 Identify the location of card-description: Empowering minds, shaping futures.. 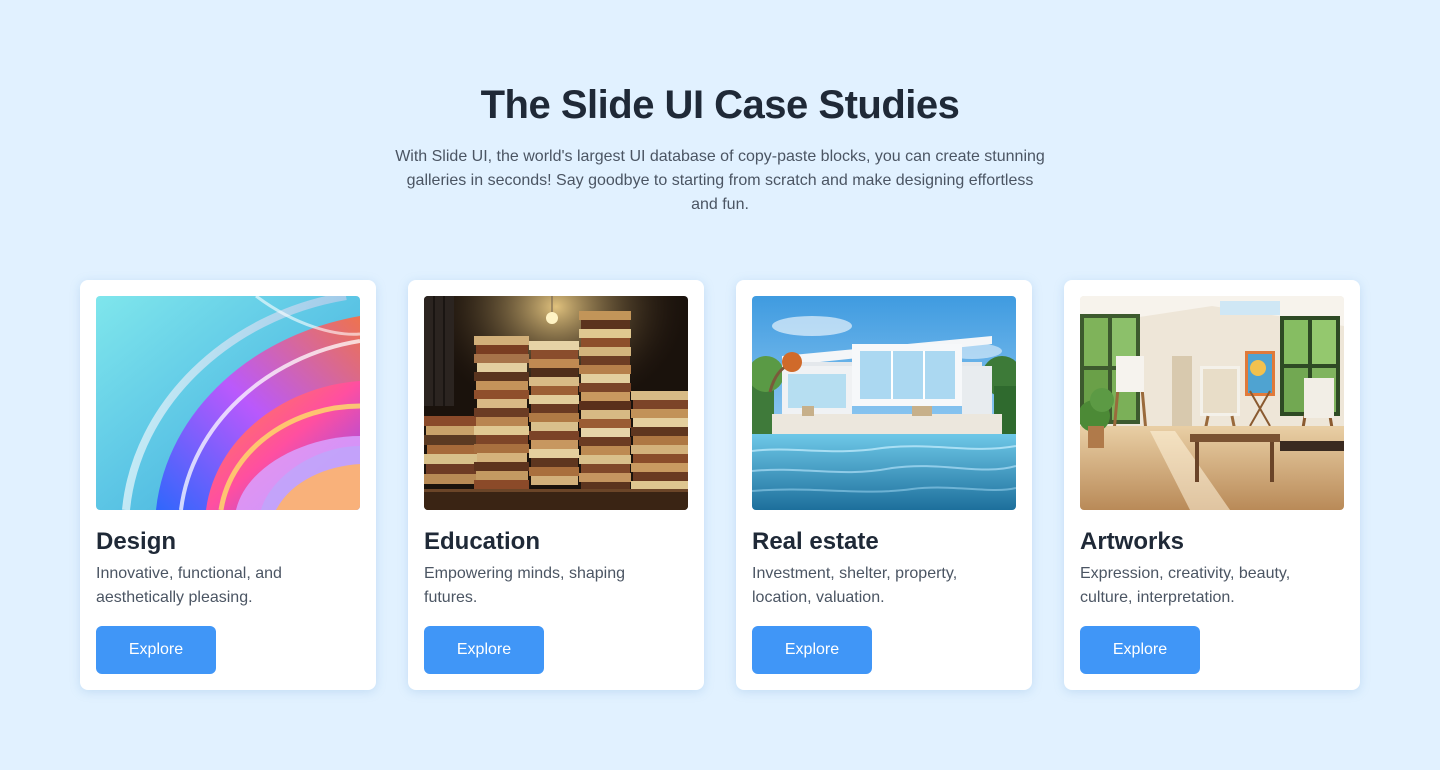
(524, 585).